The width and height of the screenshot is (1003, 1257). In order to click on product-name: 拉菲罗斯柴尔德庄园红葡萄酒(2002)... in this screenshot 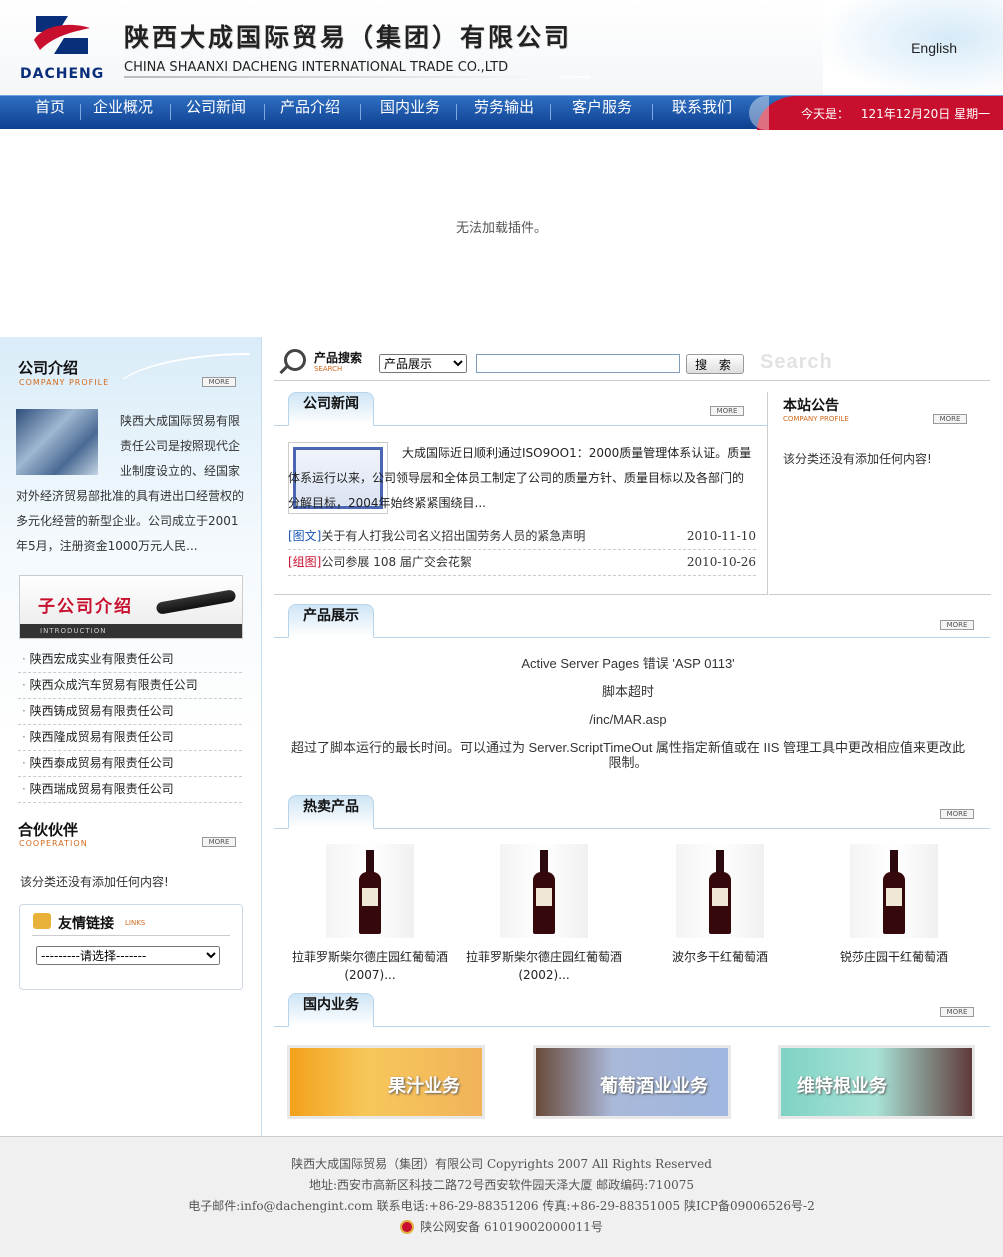, I will do `click(544, 966)`.